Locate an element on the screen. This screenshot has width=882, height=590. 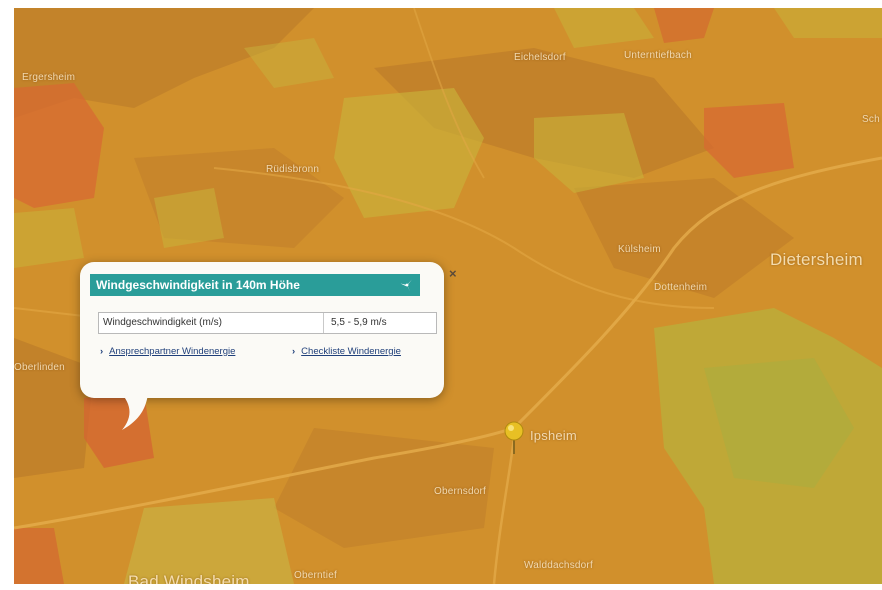
close-icon: × is located at coordinates (453, 273).